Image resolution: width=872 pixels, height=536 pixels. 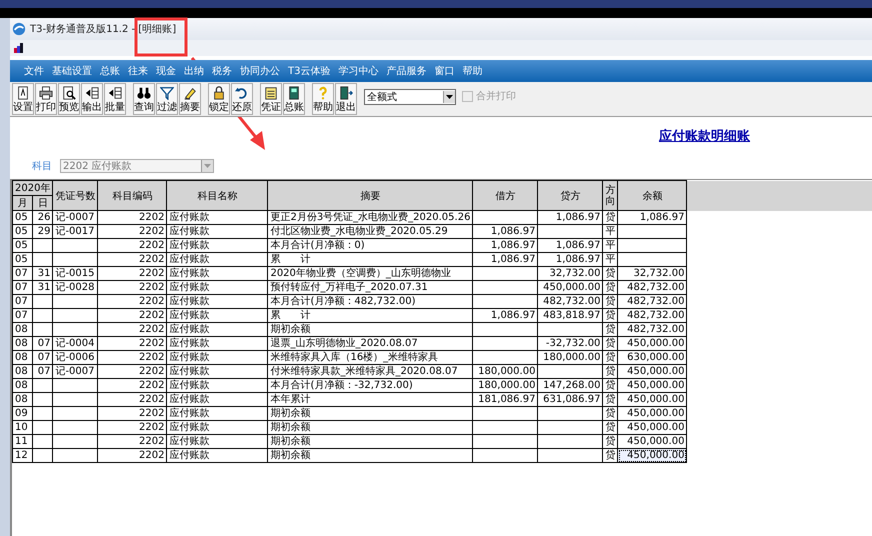 What do you see at coordinates (110, 71) in the screenshot?
I see `menu-item: 总账` at bounding box center [110, 71].